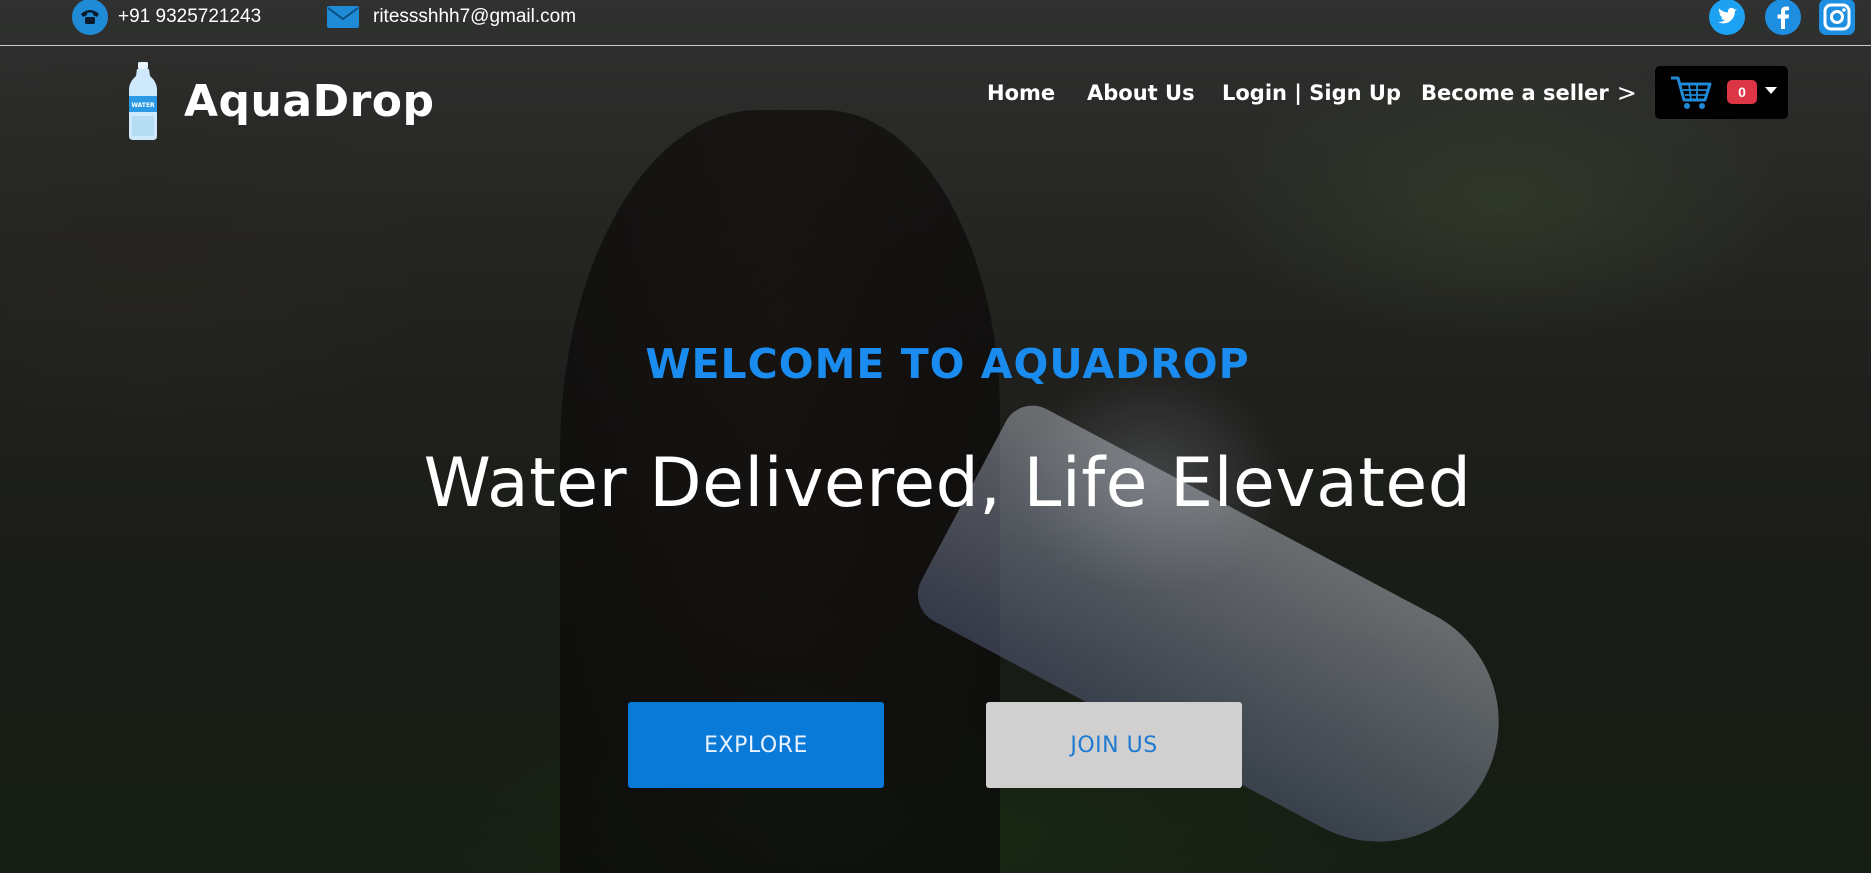 This screenshot has width=1871, height=873. I want to click on nav-about-label: About Us, so click(1141, 93).